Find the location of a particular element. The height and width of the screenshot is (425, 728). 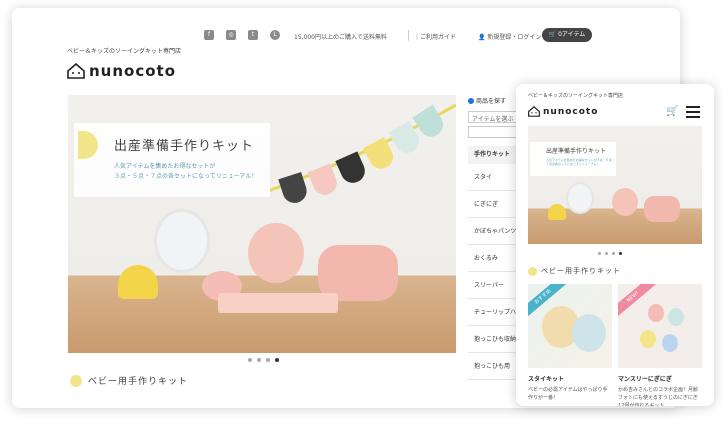

guide-link: ｜ご利用ガイド is located at coordinates (435, 36).